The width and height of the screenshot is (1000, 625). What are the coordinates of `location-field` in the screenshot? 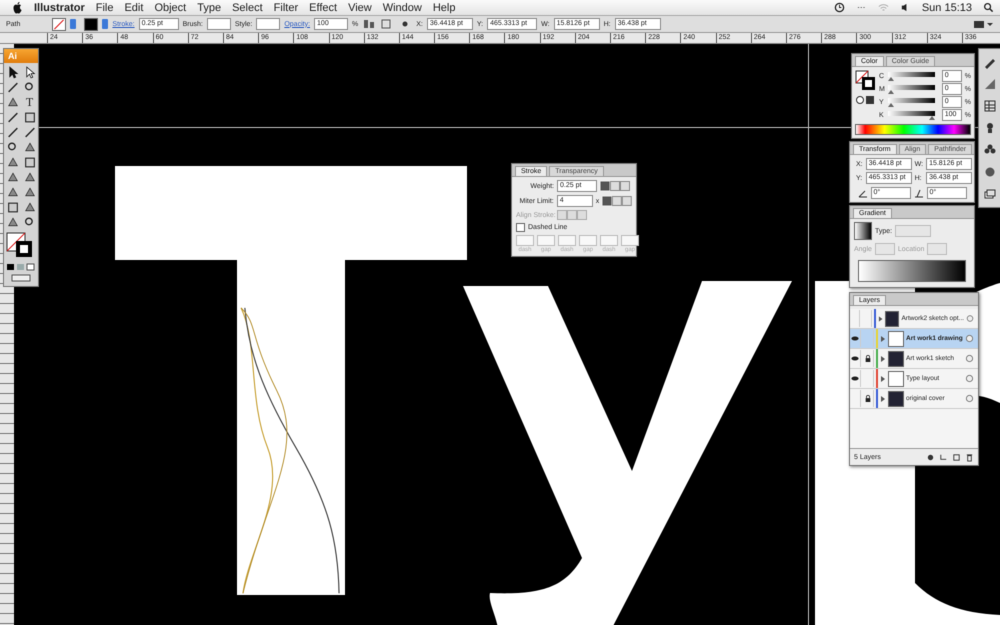 It's located at (937, 249).